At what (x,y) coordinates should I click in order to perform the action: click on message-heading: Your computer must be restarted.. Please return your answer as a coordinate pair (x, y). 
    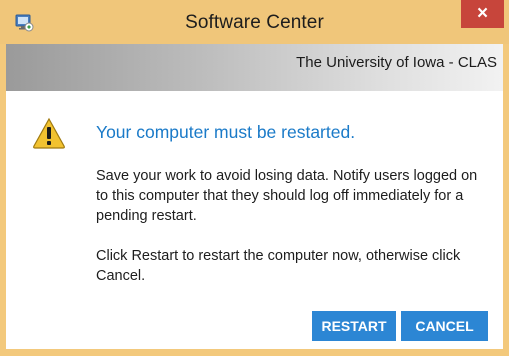
    Looking at the image, I should click on (226, 132).